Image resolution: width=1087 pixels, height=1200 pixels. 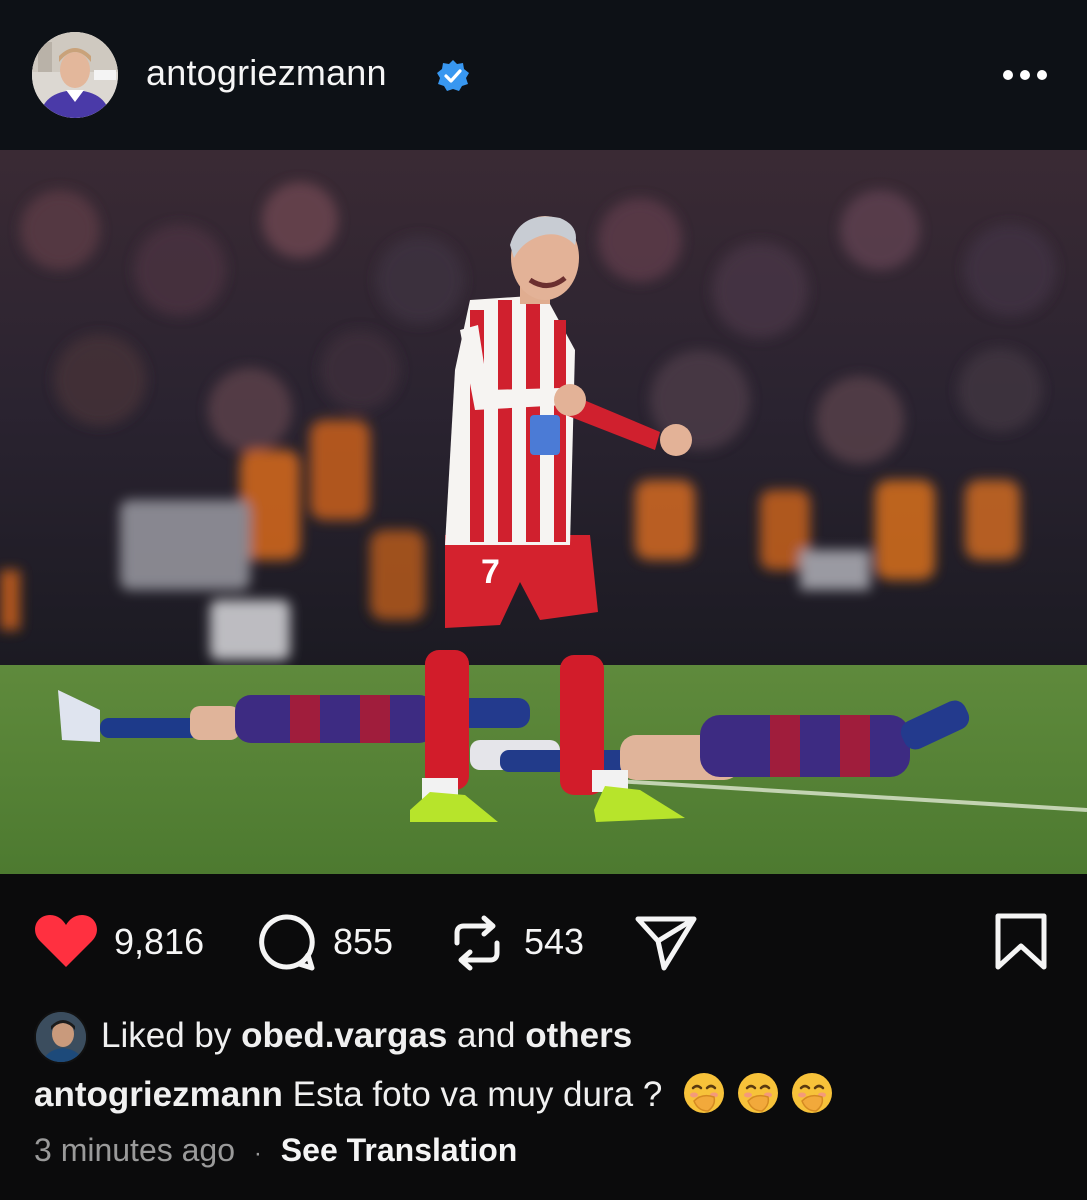 What do you see at coordinates (578, 1035) in the screenshot?
I see `liked-by-others: others` at bounding box center [578, 1035].